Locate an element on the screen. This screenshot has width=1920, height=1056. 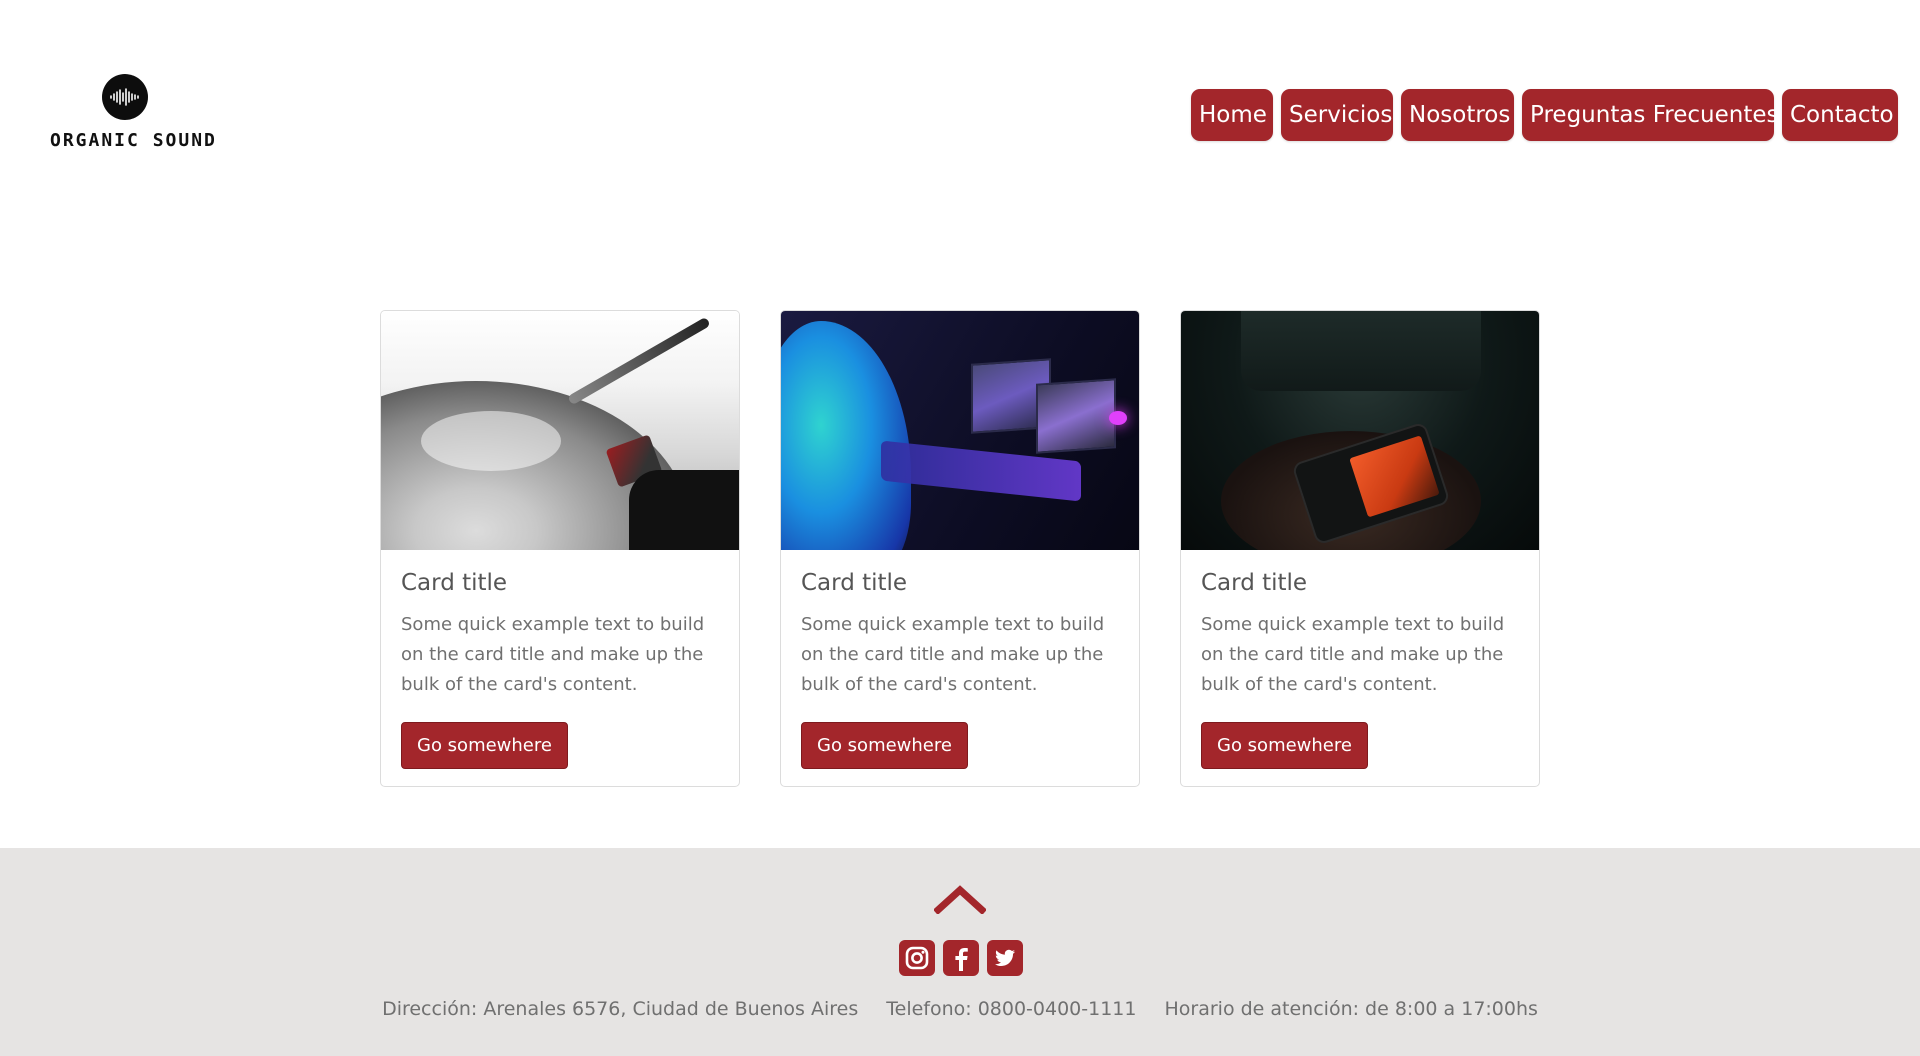
nav-contacto: Contacto is located at coordinates (1840, 115).